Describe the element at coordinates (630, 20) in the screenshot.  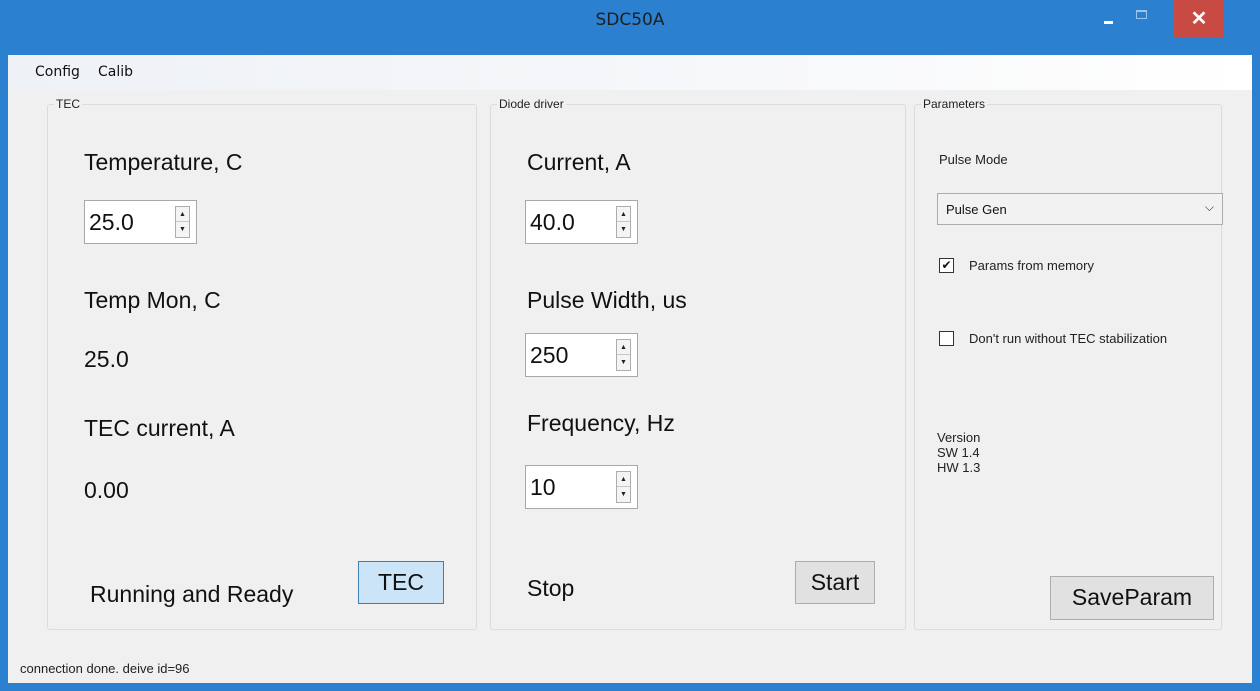
I see `window-title: SDC50A` at that location.